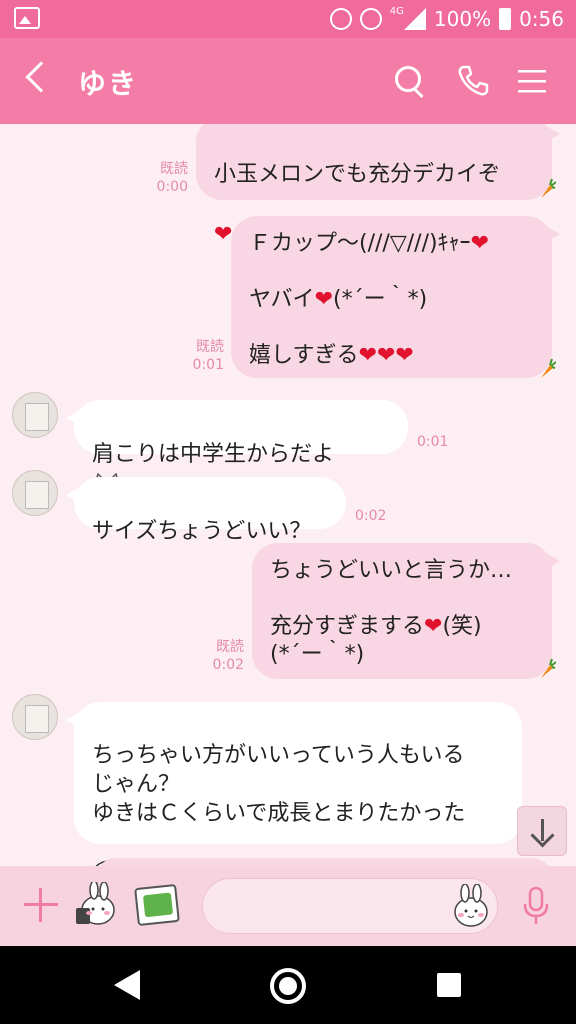 The width and height of the screenshot is (576, 1024). I want to click on data-saver-icon, so click(340, 19).